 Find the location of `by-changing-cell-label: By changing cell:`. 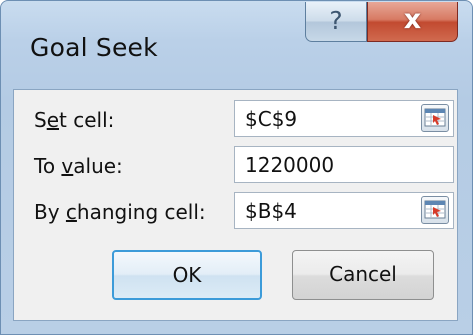

by-changing-cell-label: By changing cell: is located at coordinates (120, 212).